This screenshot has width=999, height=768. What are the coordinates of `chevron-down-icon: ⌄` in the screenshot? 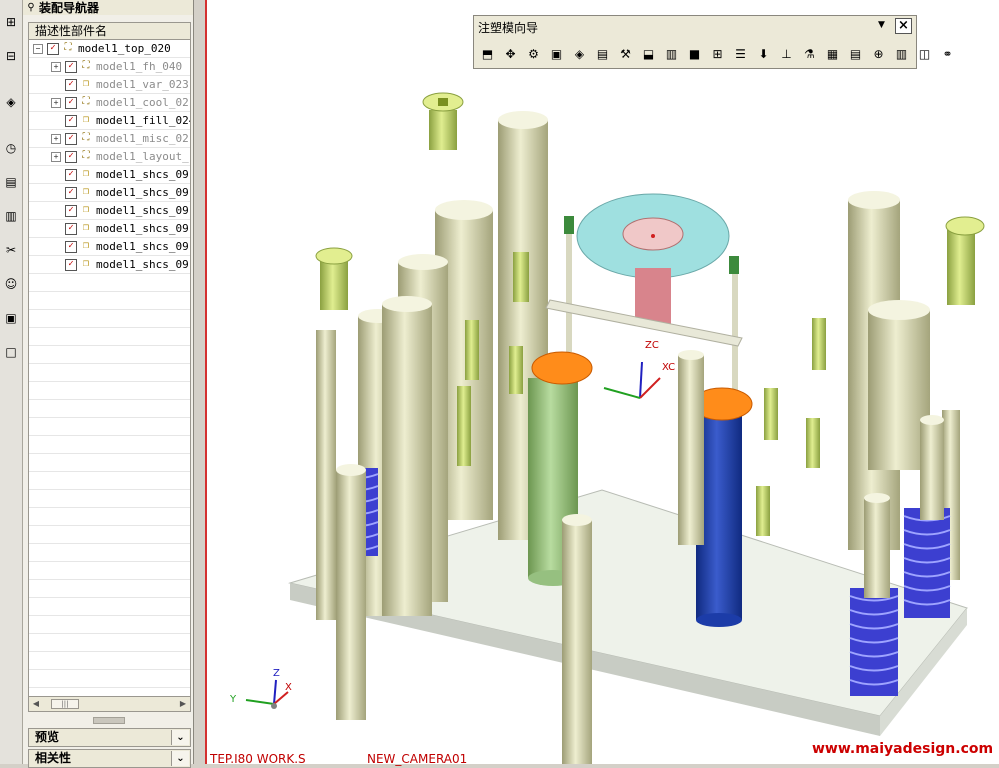 It's located at (180, 737).